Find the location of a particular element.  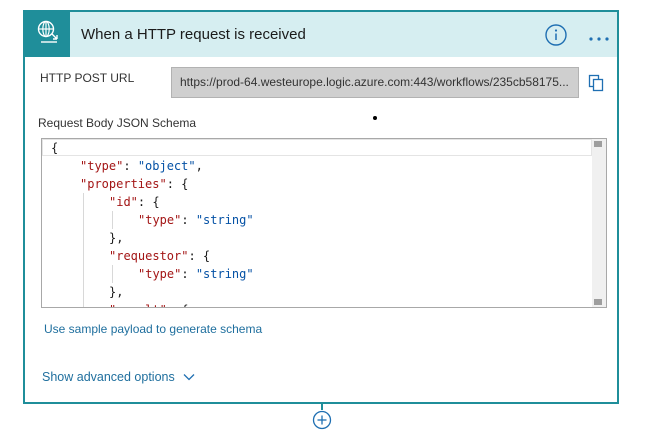

schema-label: Request Body JSON Schema is located at coordinates (117, 123).